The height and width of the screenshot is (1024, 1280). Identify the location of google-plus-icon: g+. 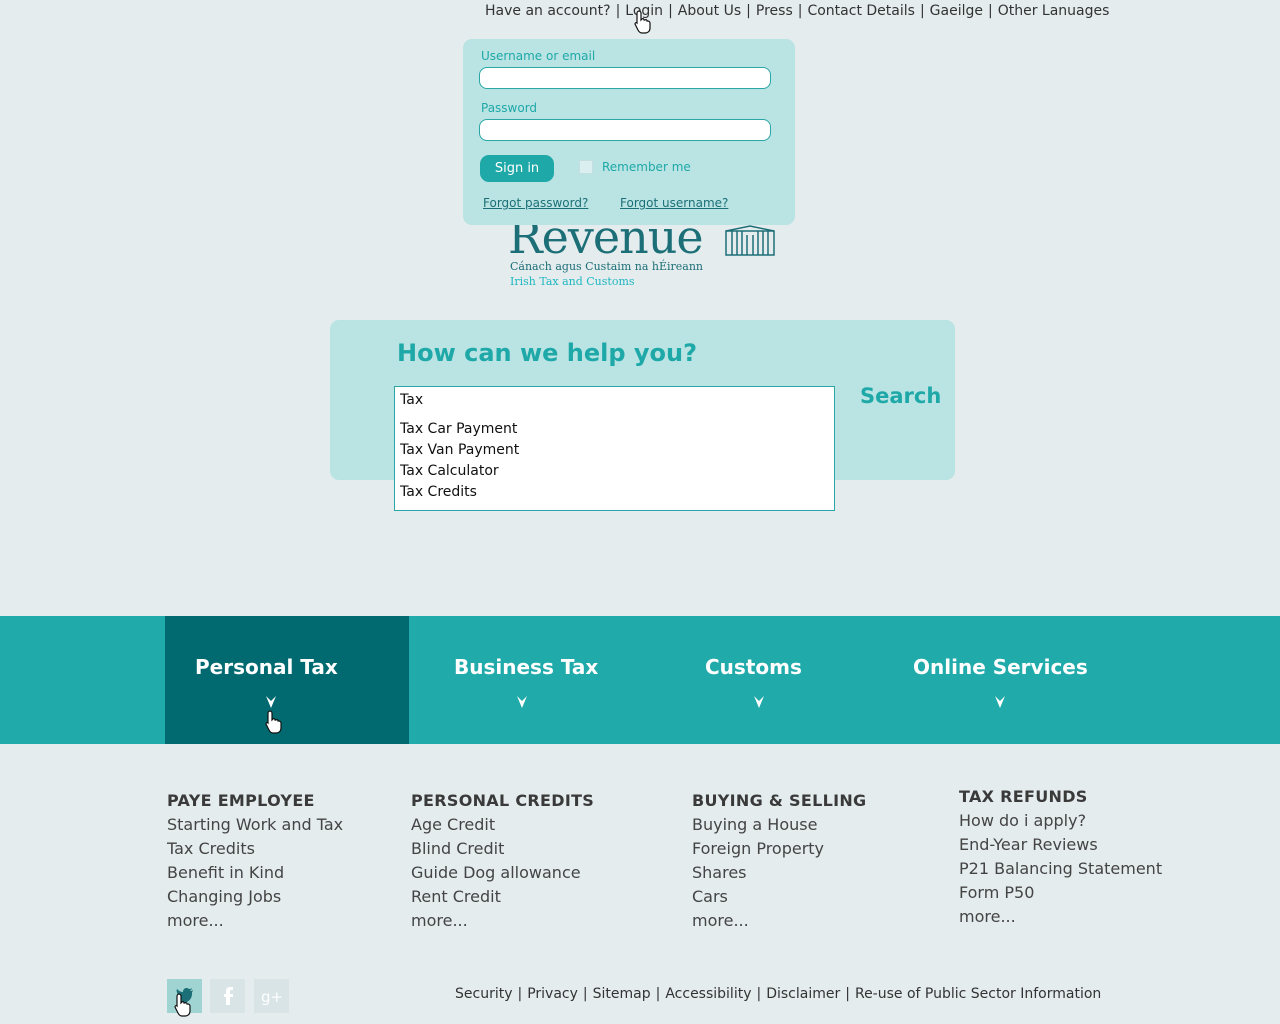
(272, 996).